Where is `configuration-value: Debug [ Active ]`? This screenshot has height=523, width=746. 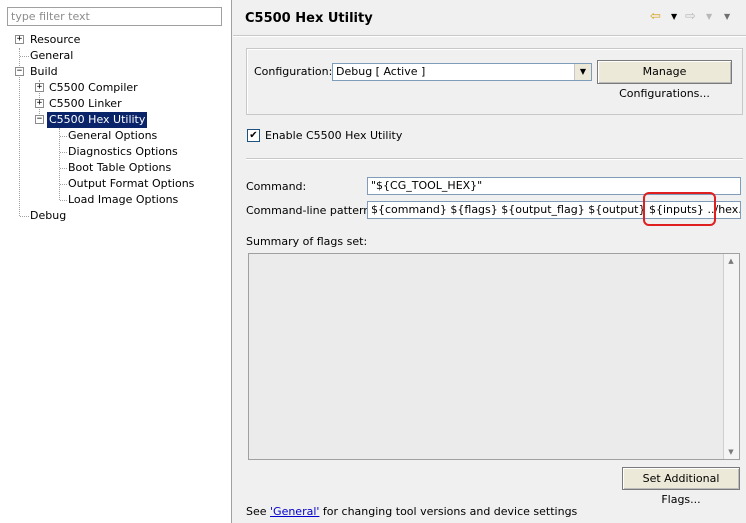 configuration-value: Debug [ Active ] is located at coordinates (381, 71).